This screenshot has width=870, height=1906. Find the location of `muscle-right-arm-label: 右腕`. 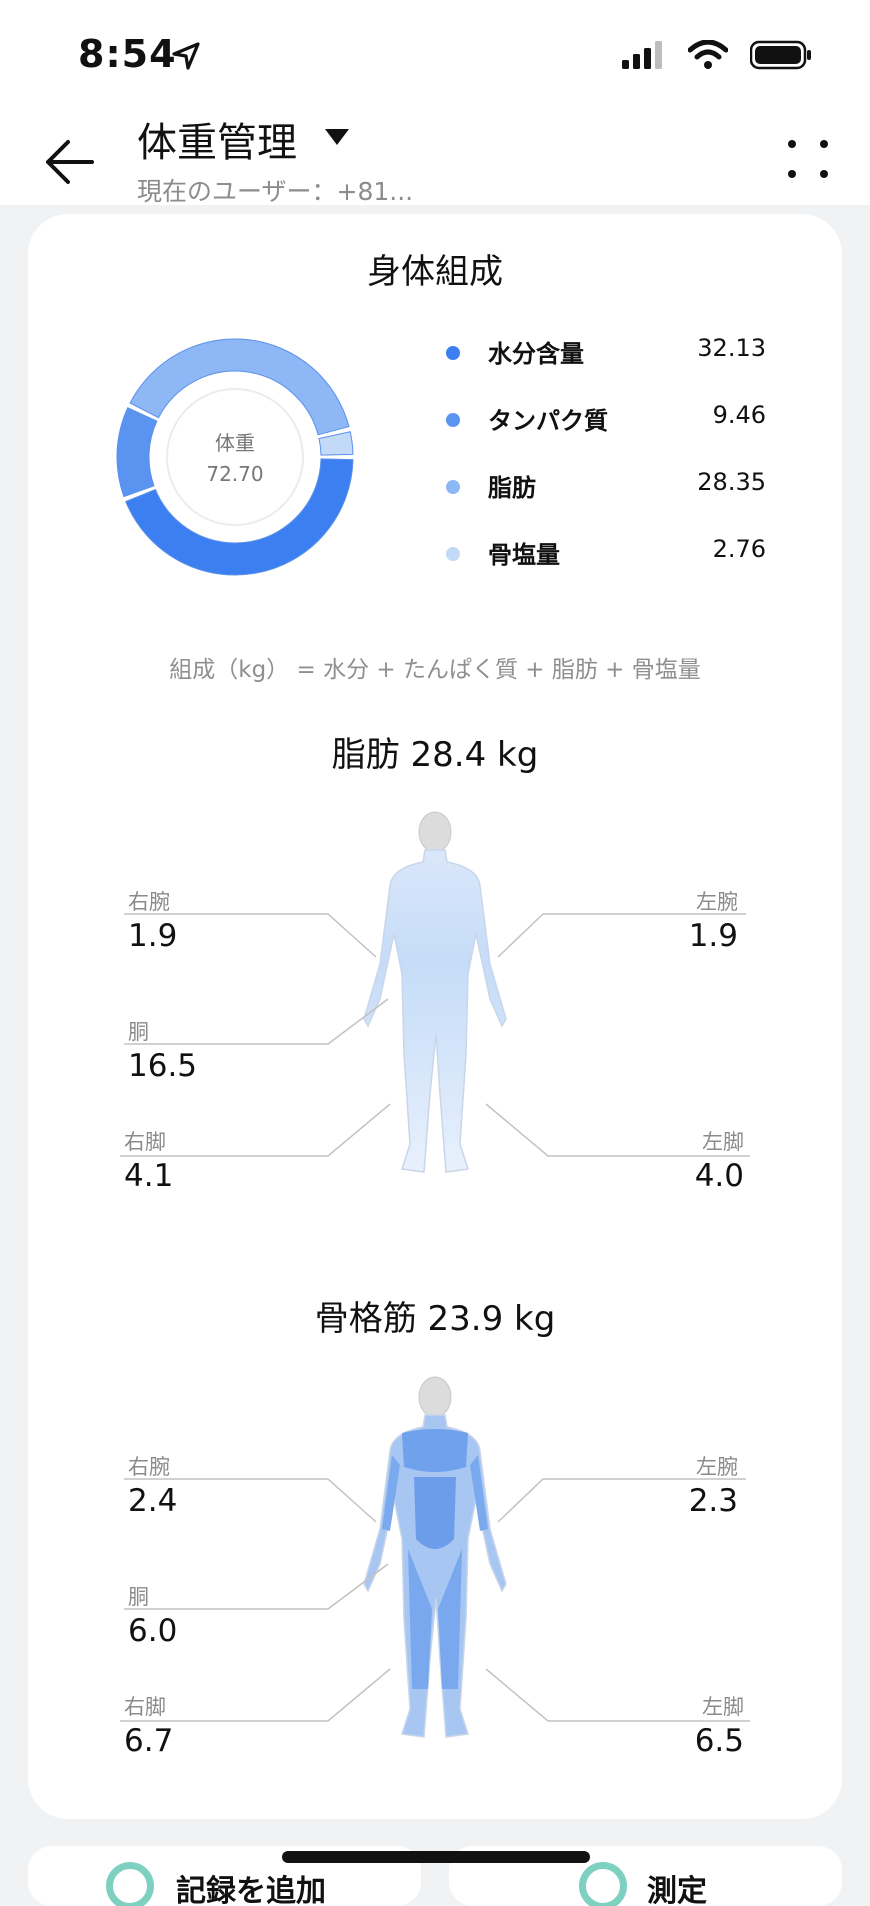

muscle-right-arm-label: 右腕 is located at coordinates (149, 1467).